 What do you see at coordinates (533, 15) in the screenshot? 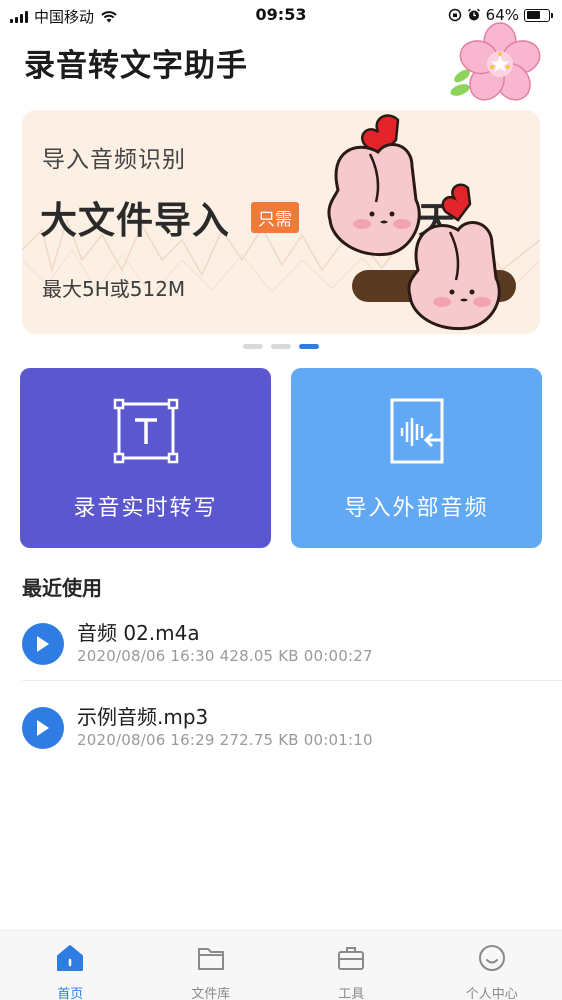
I see `battery-level` at bounding box center [533, 15].